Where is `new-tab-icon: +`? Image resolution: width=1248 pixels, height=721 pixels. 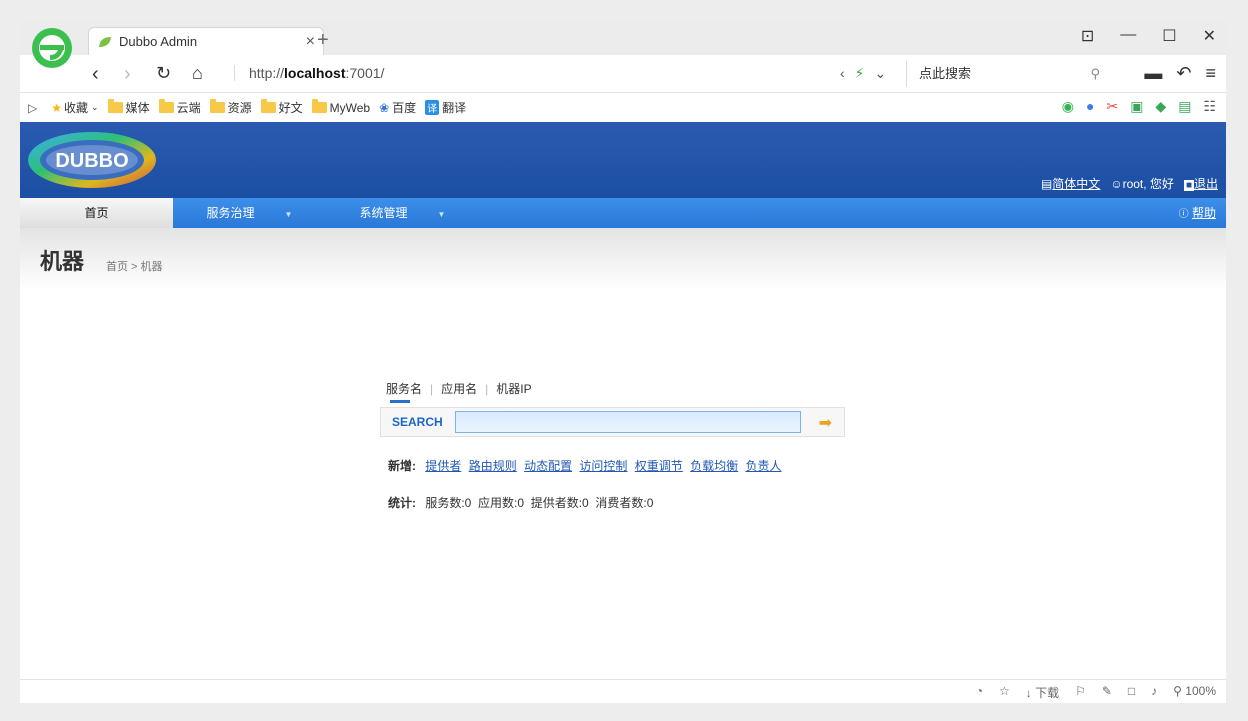
new-tab-icon: + is located at coordinates (323, 40).